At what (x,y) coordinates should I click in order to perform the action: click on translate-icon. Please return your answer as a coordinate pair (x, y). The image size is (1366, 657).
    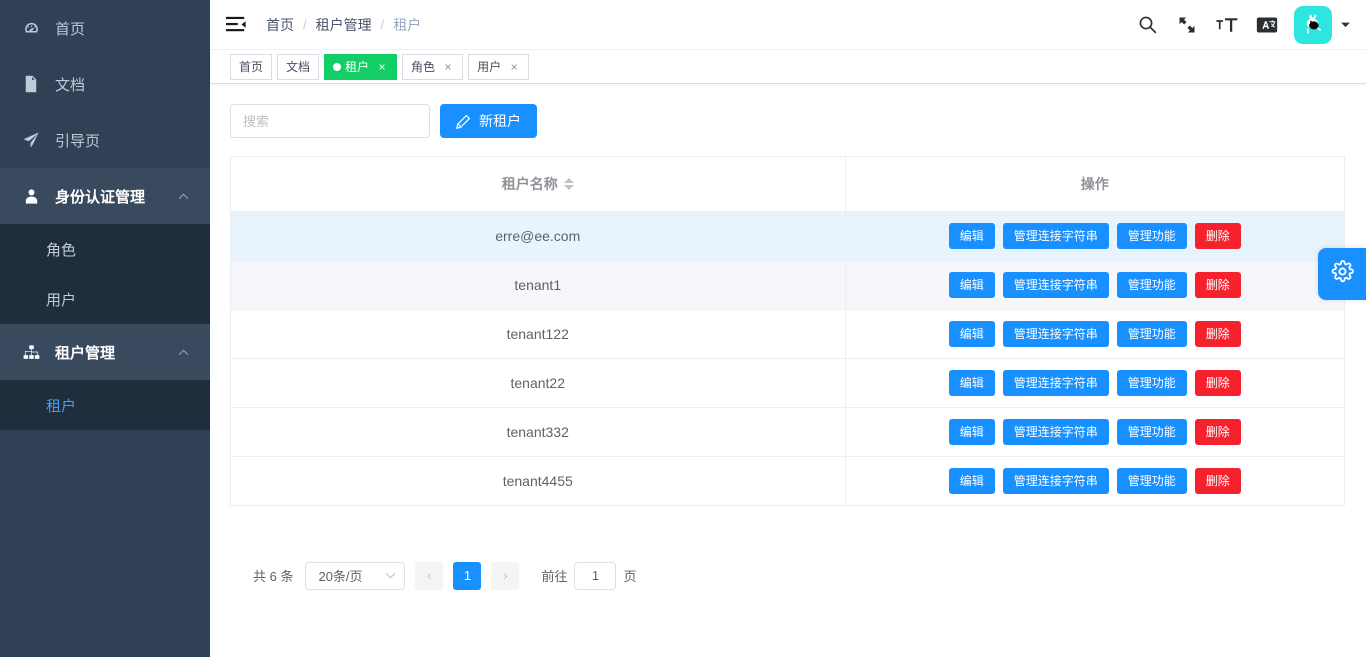
    Looking at the image, I should click on (1267, 25).